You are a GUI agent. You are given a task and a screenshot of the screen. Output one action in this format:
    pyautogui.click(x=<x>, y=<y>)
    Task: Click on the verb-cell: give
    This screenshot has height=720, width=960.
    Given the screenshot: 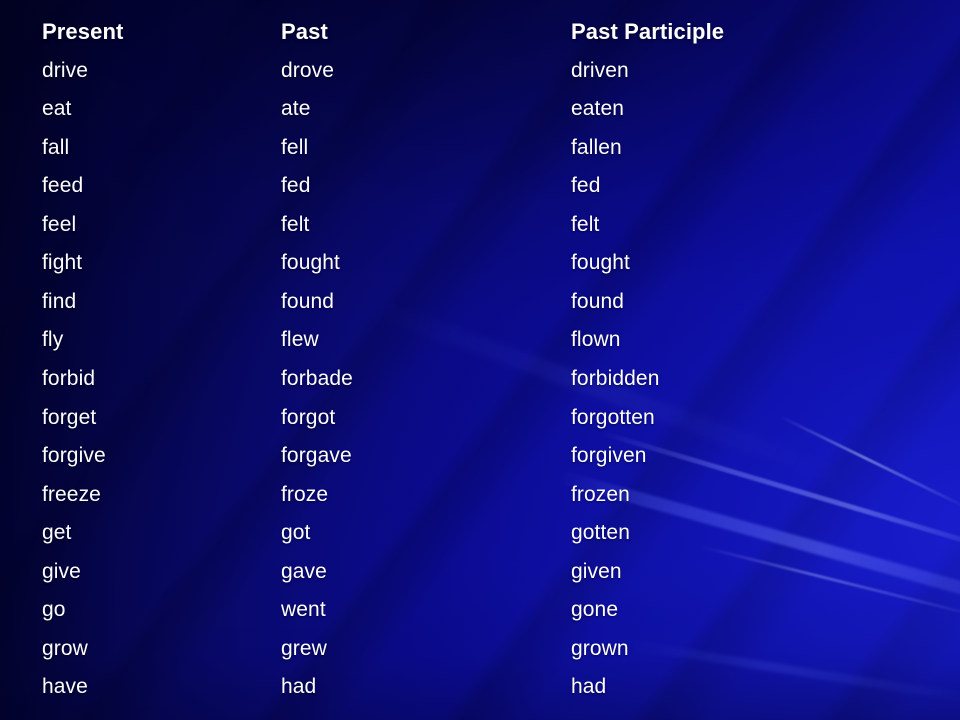 What is the action you would take?
    pyautogui.click(x=61, y=571)
    